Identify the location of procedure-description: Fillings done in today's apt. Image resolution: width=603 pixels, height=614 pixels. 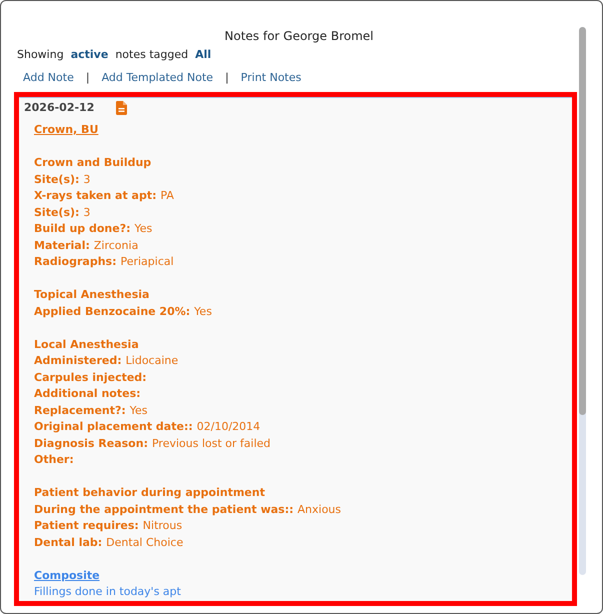
(107, 592).